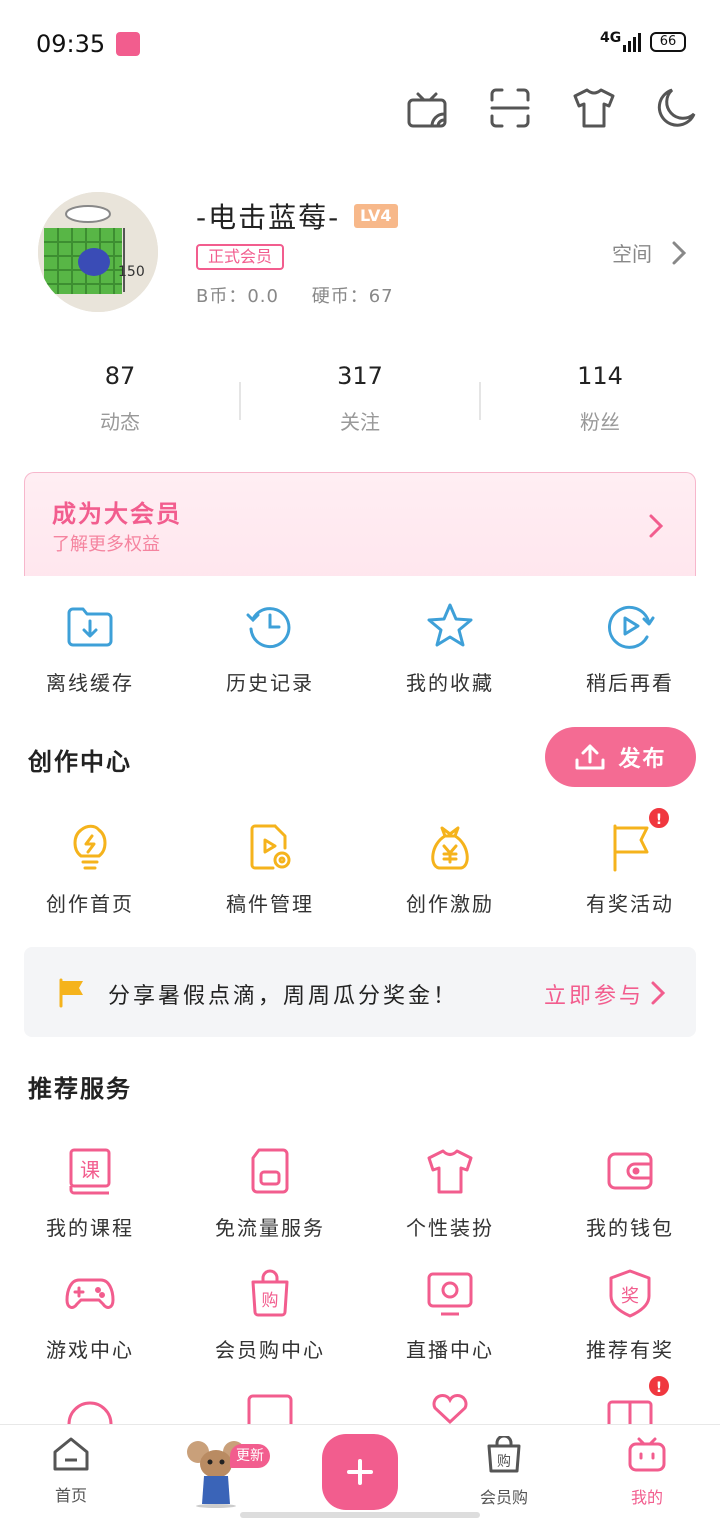 Image resolution: width=720 pixels, height=1520 pixels. I want to click on watch-later-button: 稍后再看, so click(630, 648).